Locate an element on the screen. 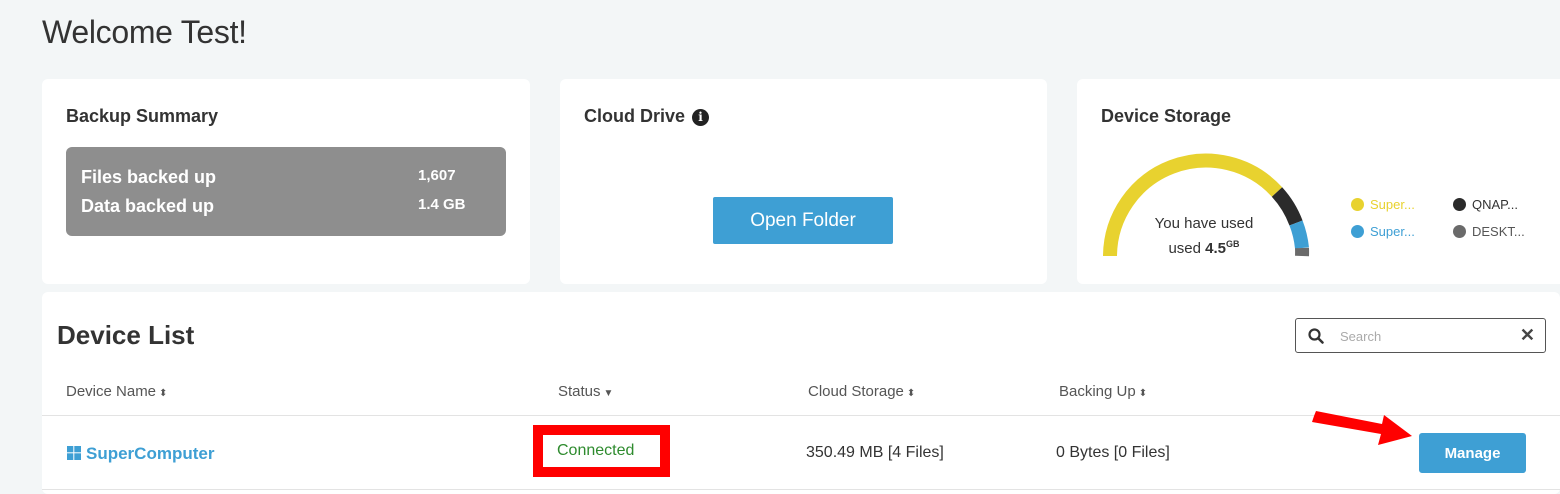 The image size is (1560, 494). column-header-label: Device Name is located at coordinates (111, 391).